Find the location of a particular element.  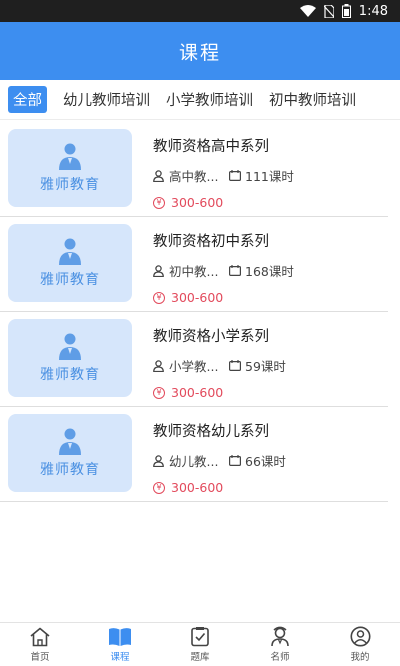

status-bar: 1:48 is located at coordinates (200, 11).